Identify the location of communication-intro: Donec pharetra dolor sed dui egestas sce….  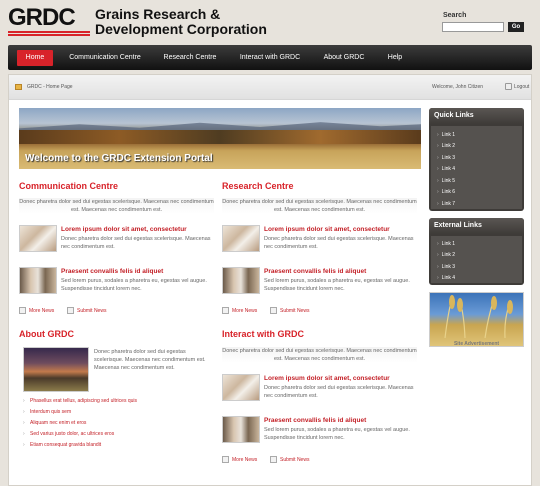
(116, 206).